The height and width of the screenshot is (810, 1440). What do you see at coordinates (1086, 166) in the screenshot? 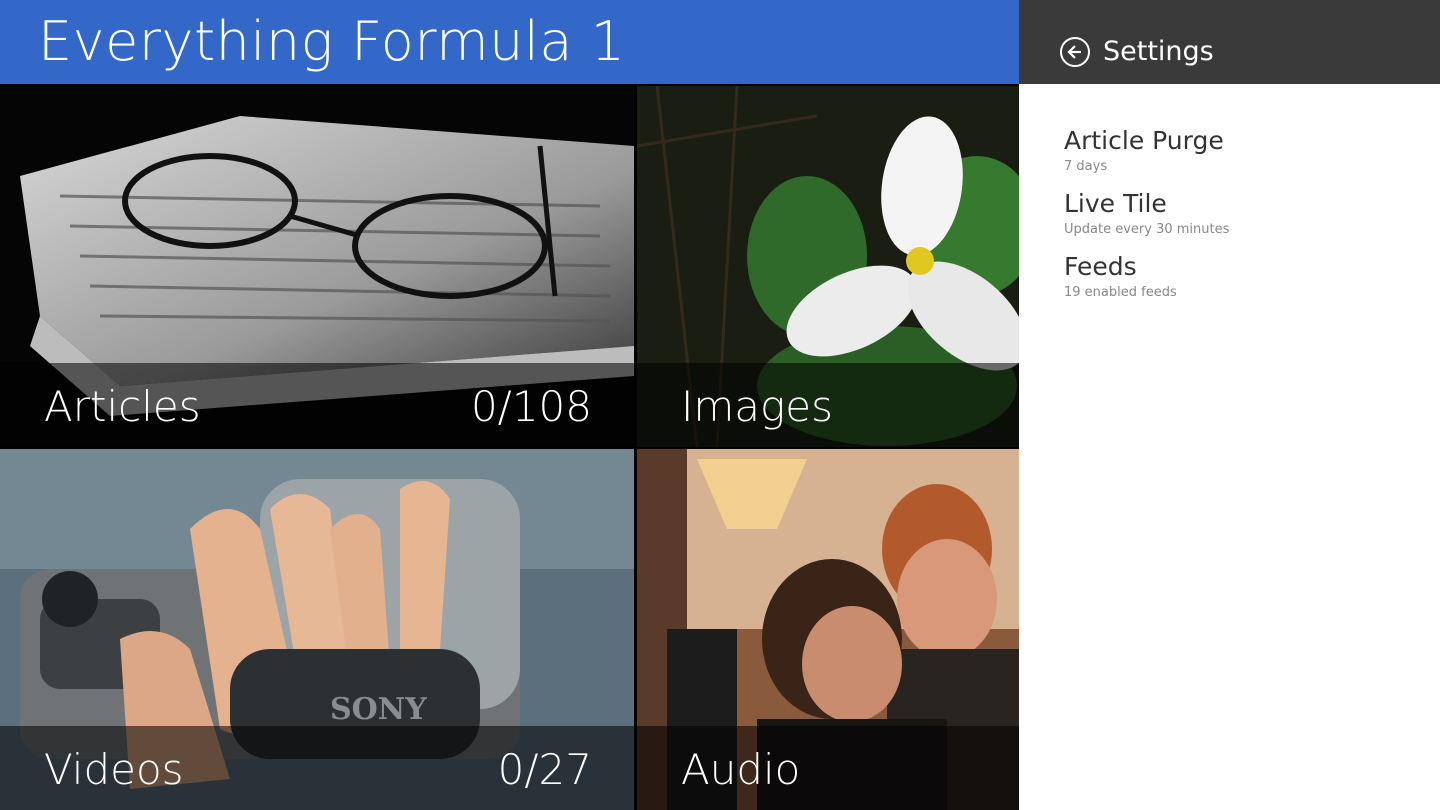
I see `setting-value: 7 days` at bounding box center [1086, 166].